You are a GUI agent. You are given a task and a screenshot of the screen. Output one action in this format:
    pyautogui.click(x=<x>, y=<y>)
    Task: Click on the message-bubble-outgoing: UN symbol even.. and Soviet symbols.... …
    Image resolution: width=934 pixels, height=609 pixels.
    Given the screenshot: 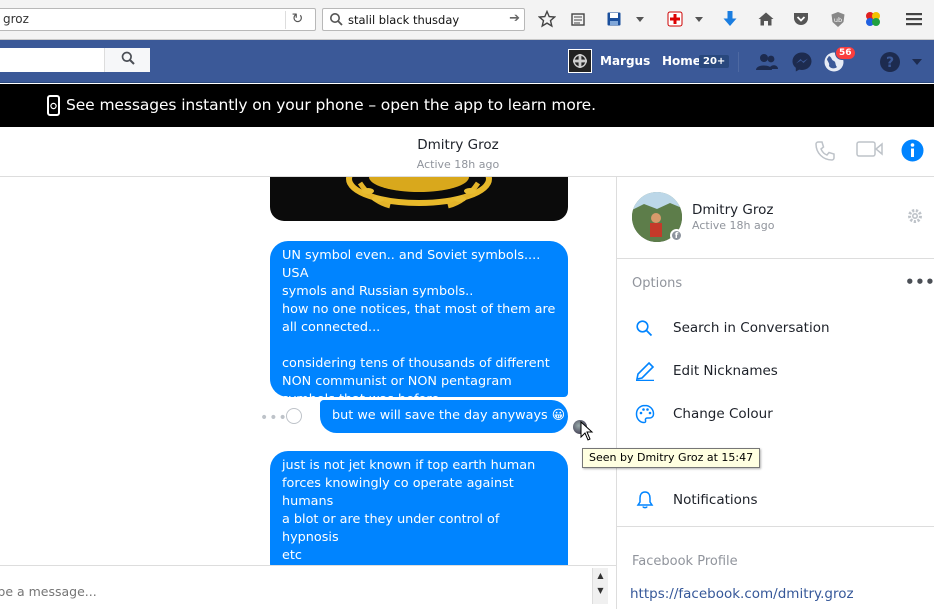 What is the action you would take?
    pyautogui.click(x=419, y=324)
    